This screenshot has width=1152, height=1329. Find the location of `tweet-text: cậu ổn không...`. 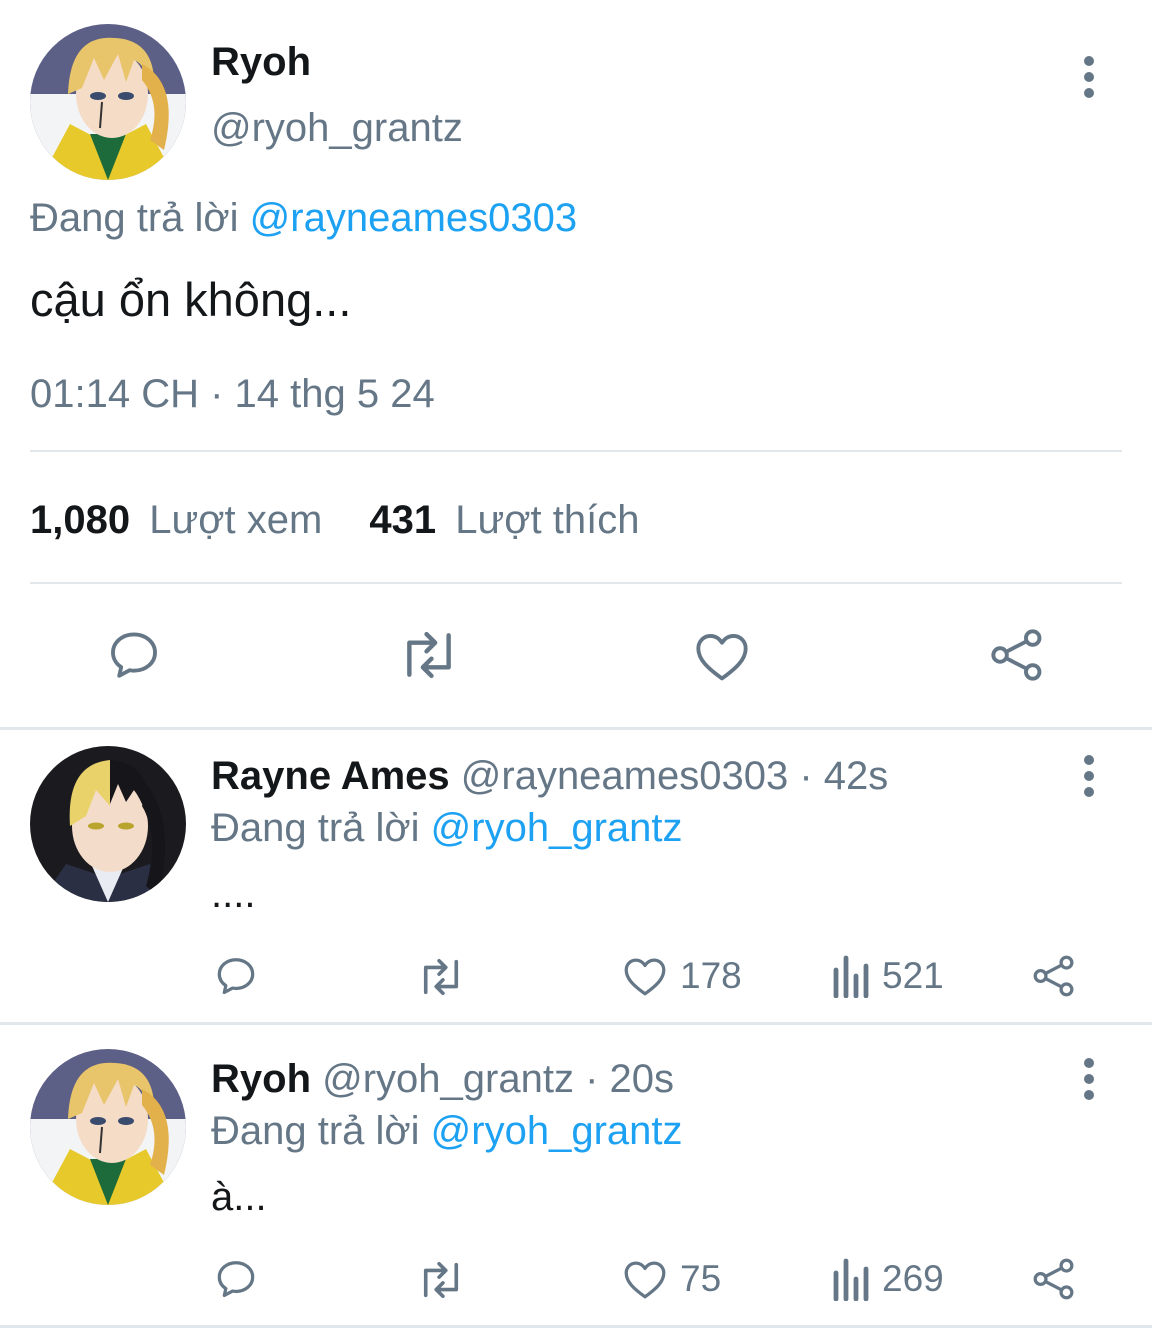

tweet-text: cậu ổn không... is located at coordinates (191, 299).